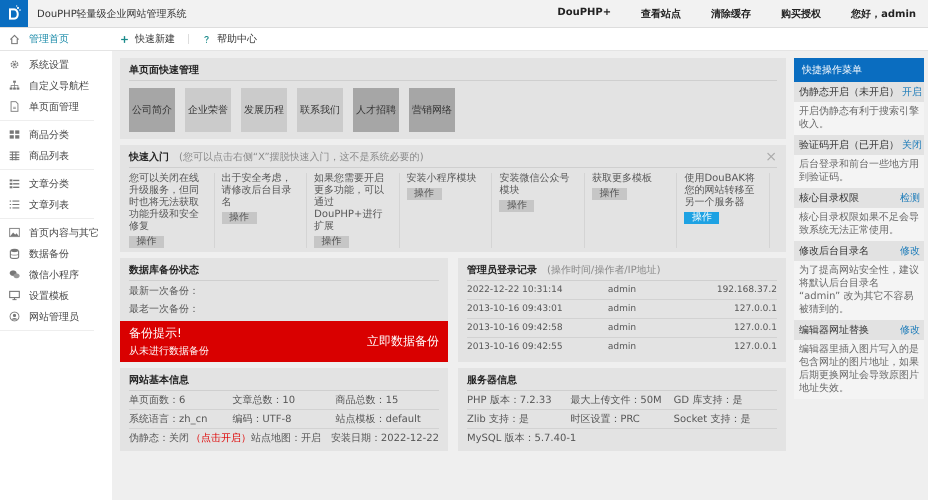  Describe the element at coordinates (731, 13) in the screenshot. I see `nav-link: 清除缓存` at that location.